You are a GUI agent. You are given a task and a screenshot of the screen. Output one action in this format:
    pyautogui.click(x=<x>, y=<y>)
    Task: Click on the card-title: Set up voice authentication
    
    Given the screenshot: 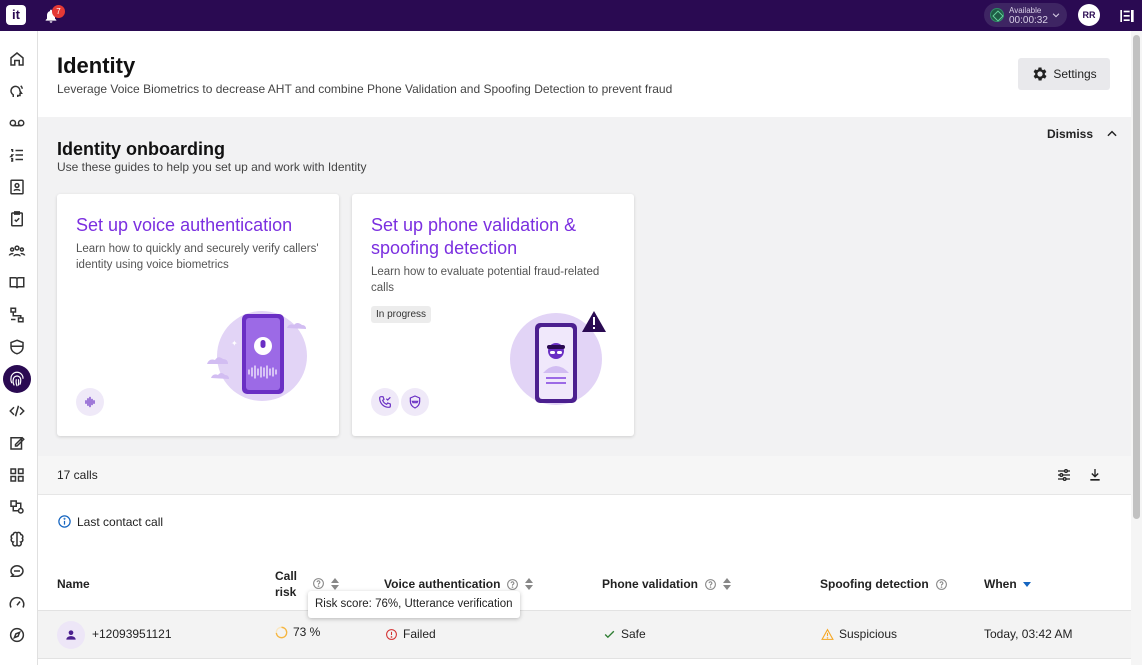 What is the action you would take?
    pyautogui.click(x=201, y=225)
    